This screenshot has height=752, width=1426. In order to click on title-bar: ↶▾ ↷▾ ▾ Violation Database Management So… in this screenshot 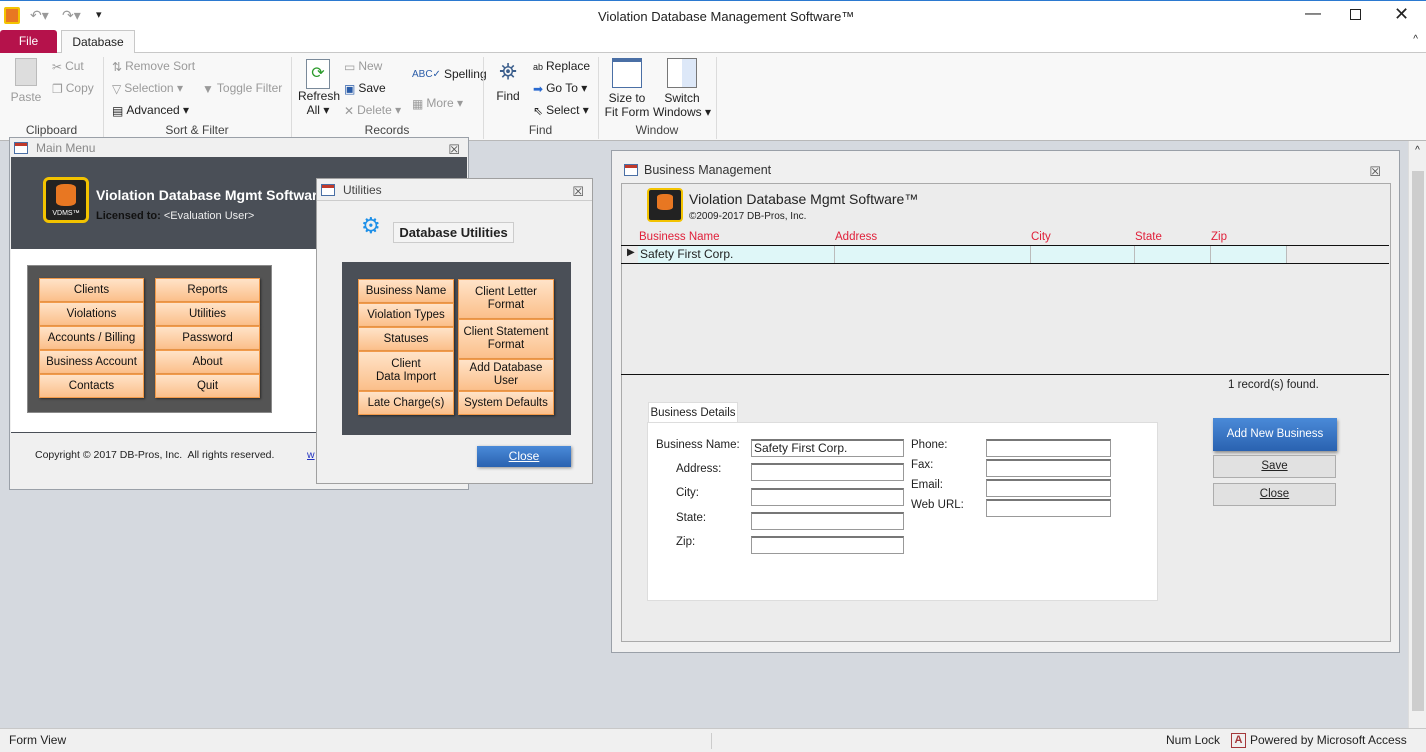, I will do `click(713, 15)`.